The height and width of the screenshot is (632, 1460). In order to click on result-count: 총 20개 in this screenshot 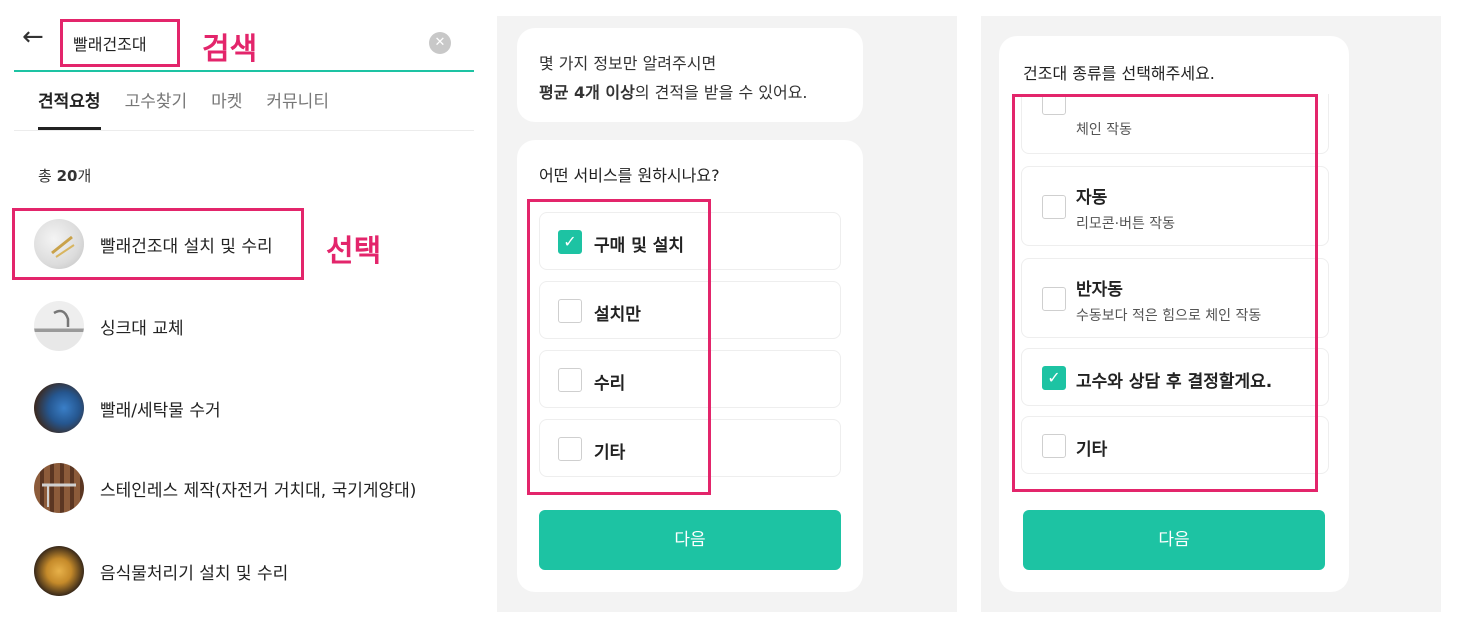, I will do `click(65, 176)`.